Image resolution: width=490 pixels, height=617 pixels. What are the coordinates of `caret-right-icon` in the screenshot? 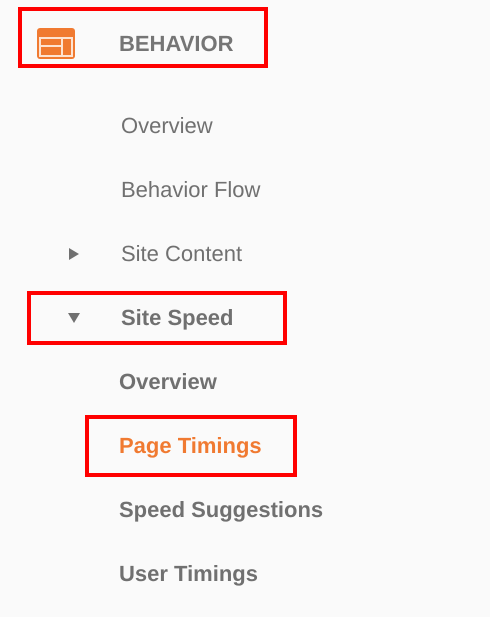 It's located at (74, 254).